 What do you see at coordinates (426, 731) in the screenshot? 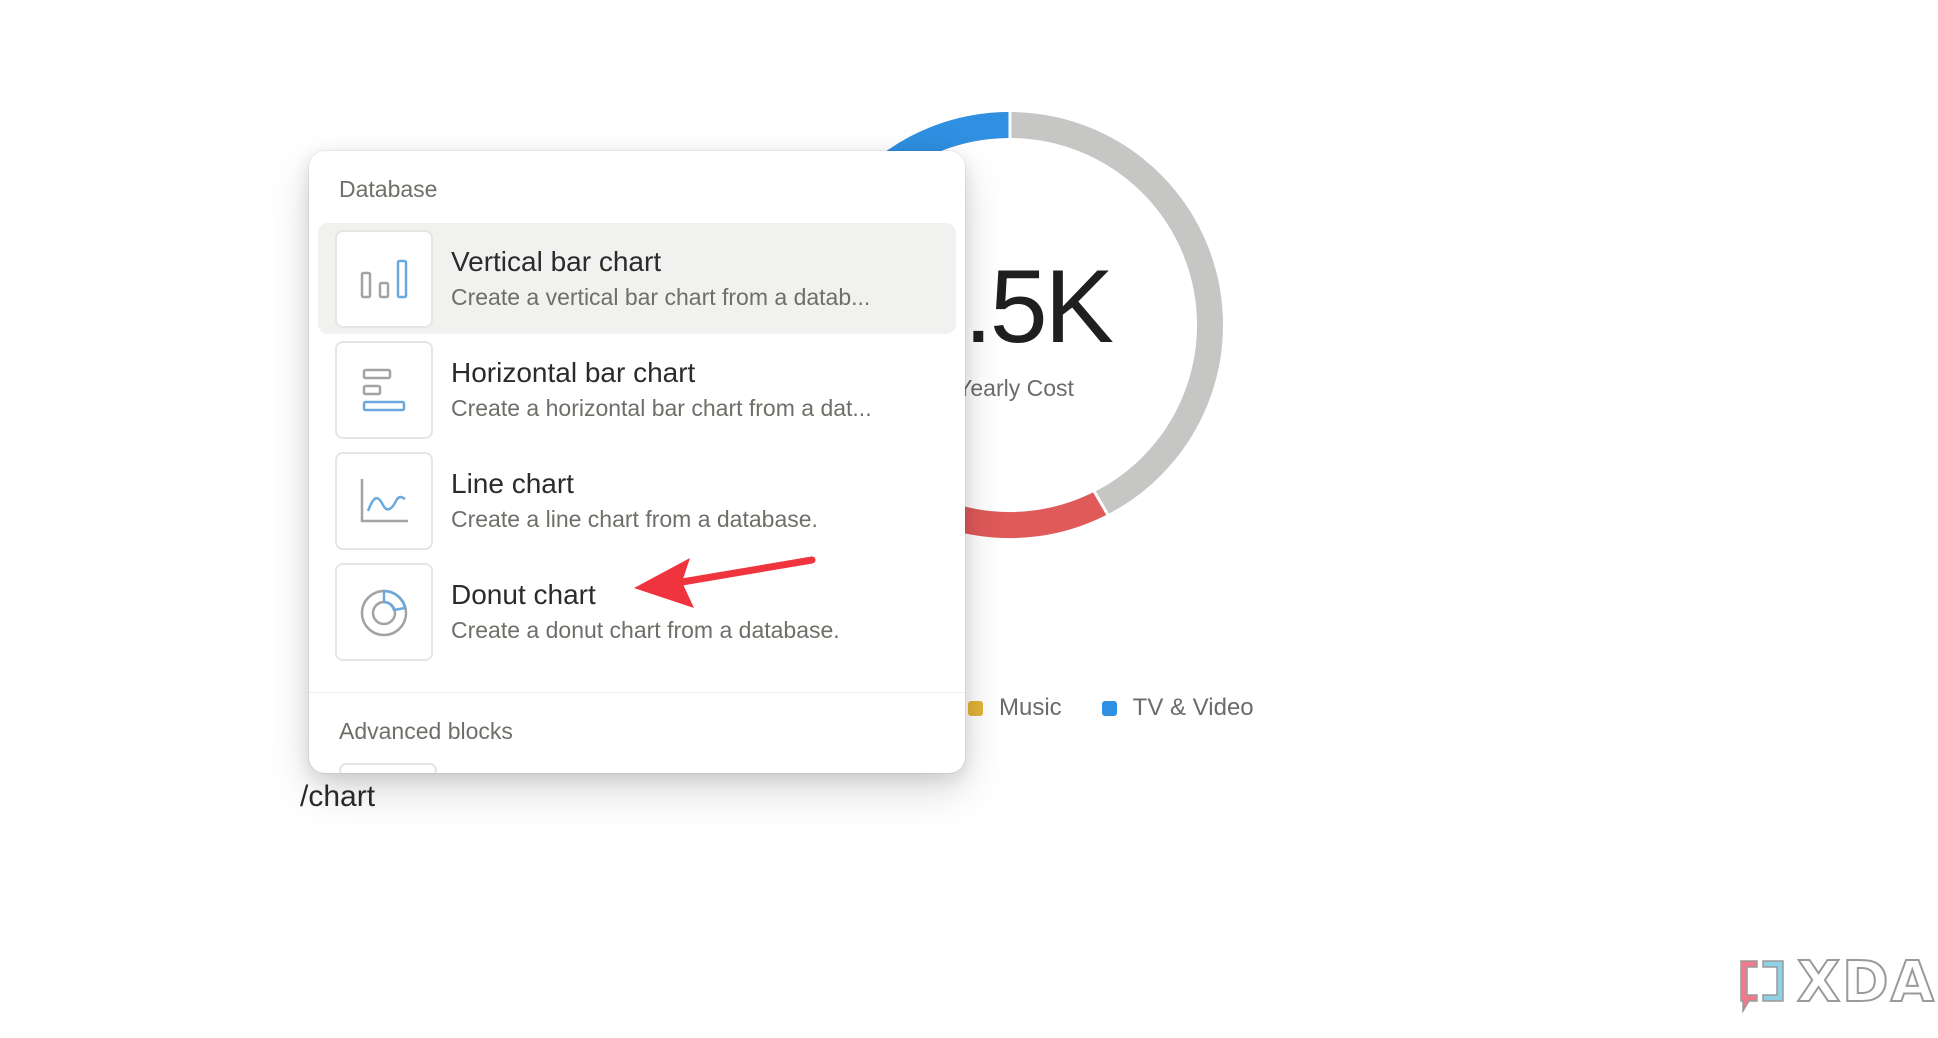
I see `menu-section-advanced-blocks: Advanced blocks` at bounding box center [426, 731].